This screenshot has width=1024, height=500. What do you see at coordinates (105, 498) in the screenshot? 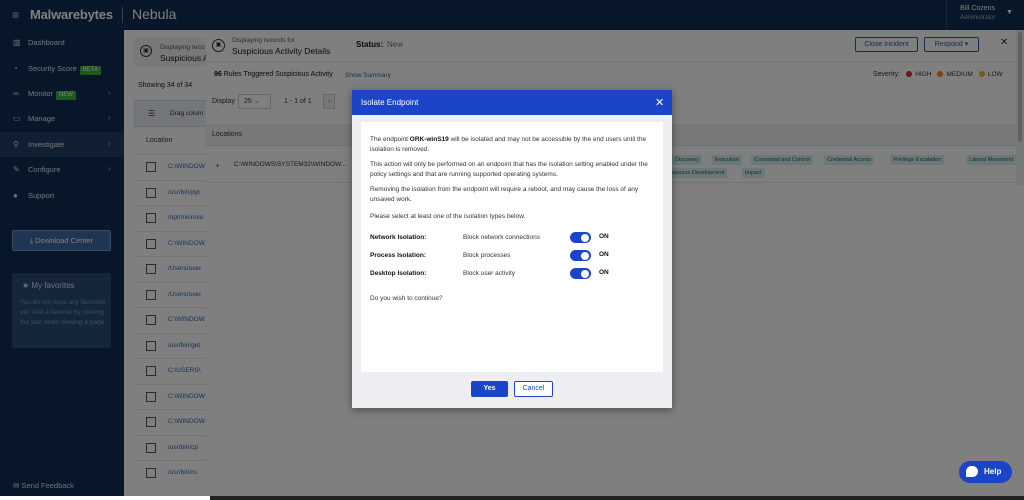
I see `bottom-strip` at bounding box center [105, 498].